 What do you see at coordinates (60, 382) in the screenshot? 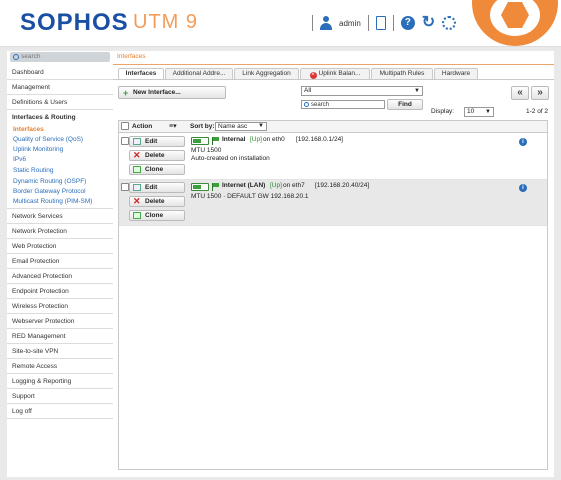
I see `sidebar-item-logging-reporting: Logging & Reporting` at bounding box center [60, 382].